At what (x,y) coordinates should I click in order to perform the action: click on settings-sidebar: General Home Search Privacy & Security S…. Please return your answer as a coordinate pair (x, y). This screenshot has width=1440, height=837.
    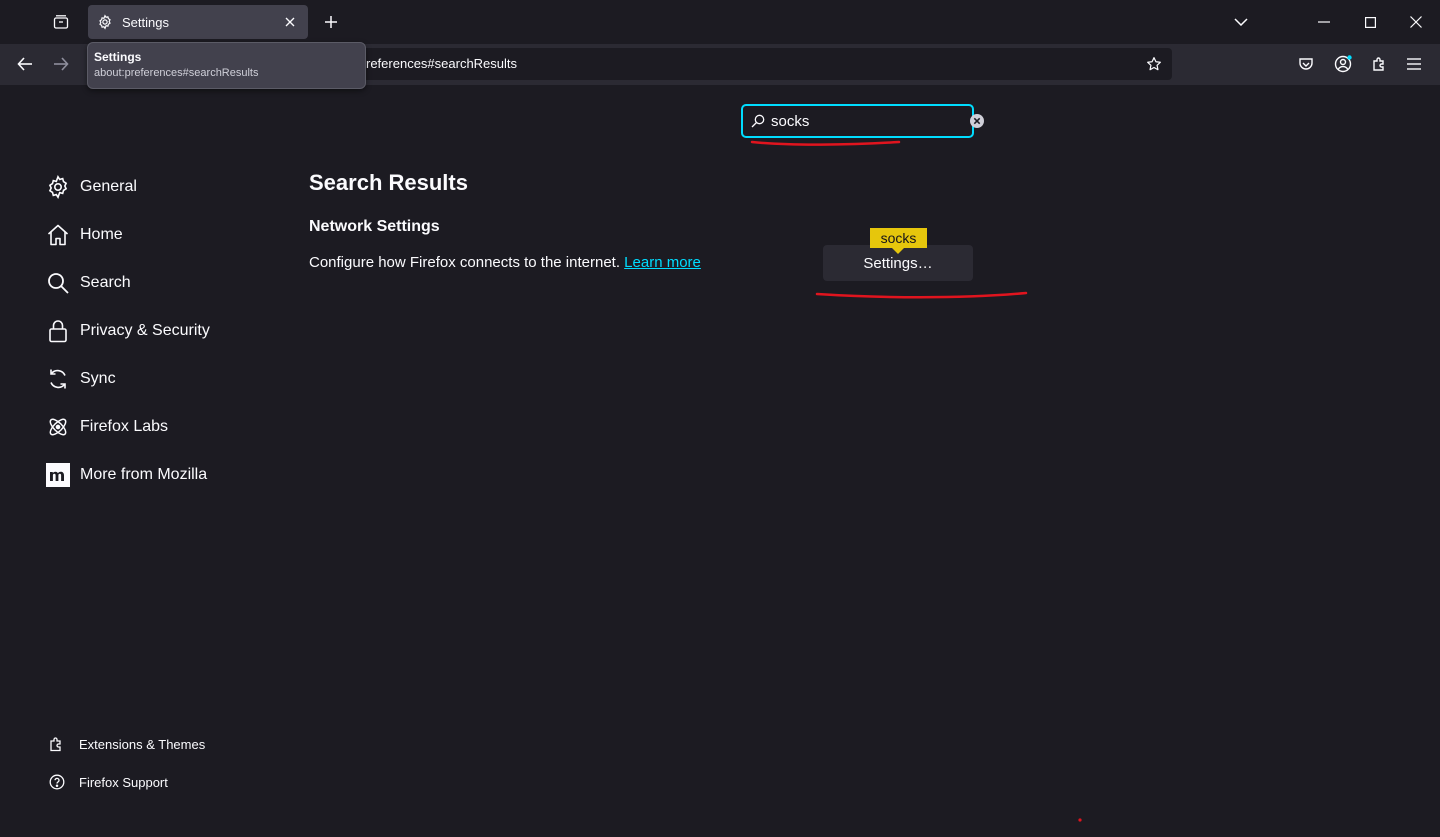
    Looking at the image, I should click on (166, 331).